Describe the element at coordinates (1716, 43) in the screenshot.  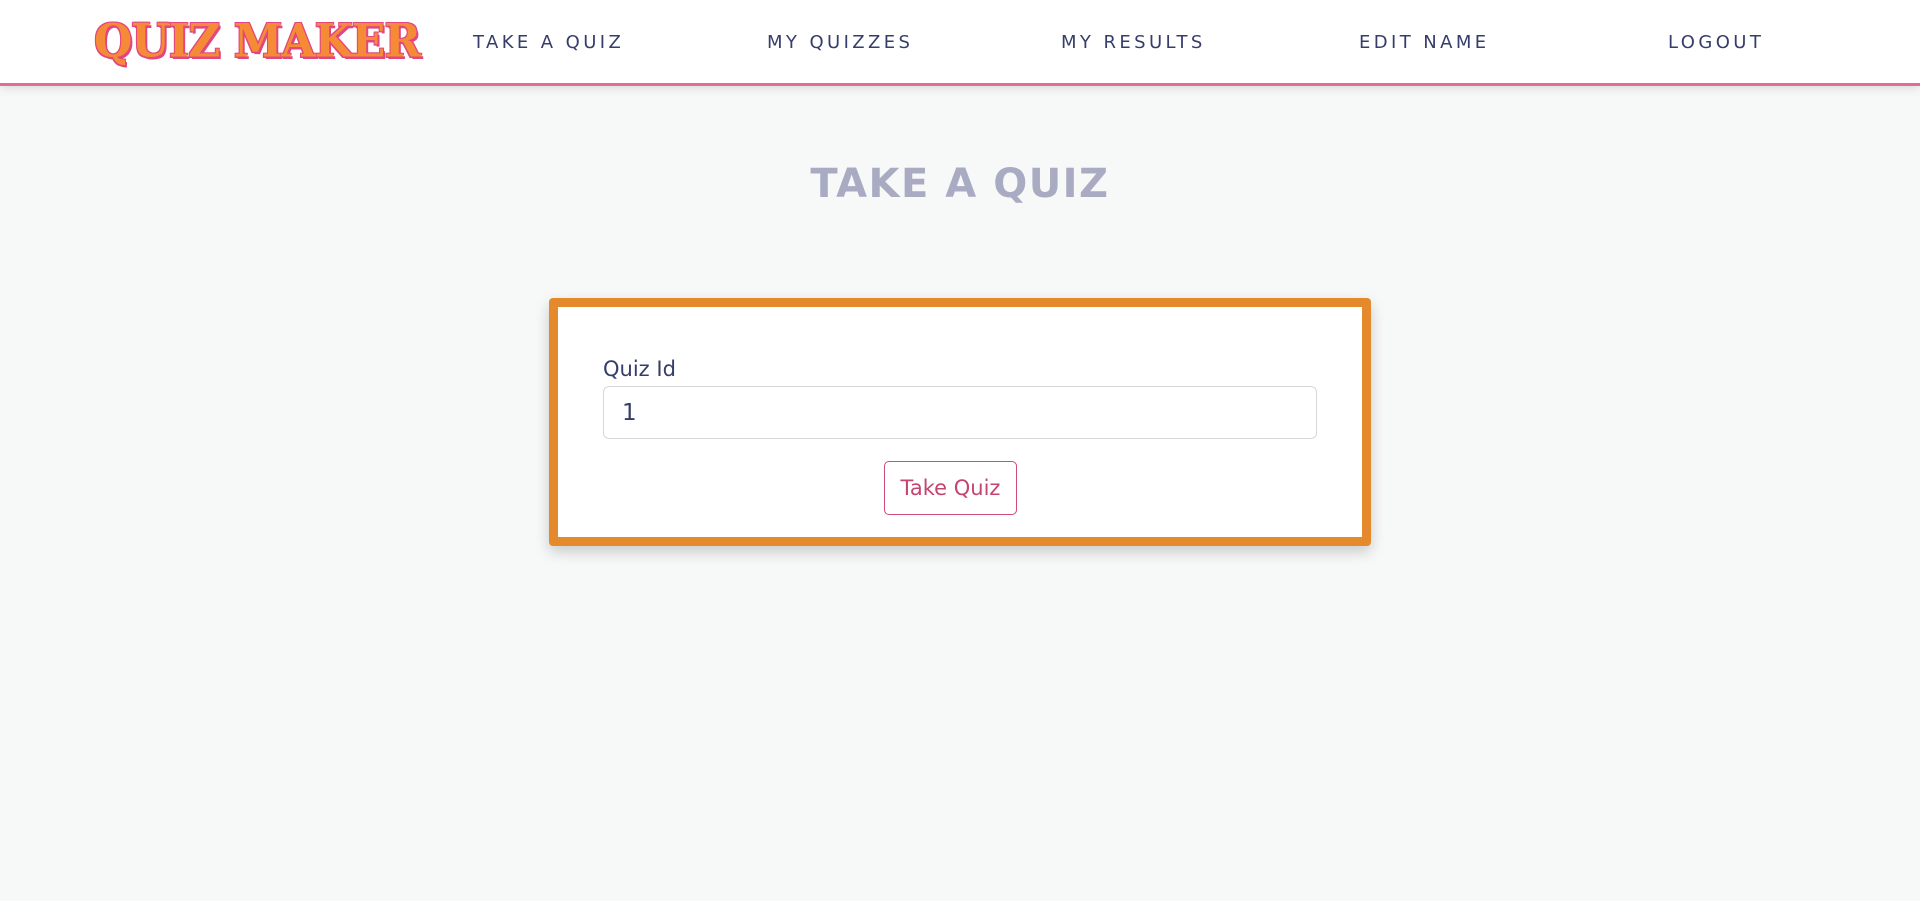
I see `nav-link-logout: LOGOUT` at that location.